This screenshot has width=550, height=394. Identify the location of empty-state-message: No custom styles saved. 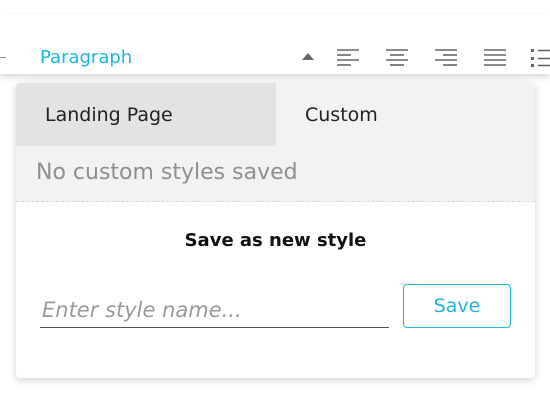
(167, 172).